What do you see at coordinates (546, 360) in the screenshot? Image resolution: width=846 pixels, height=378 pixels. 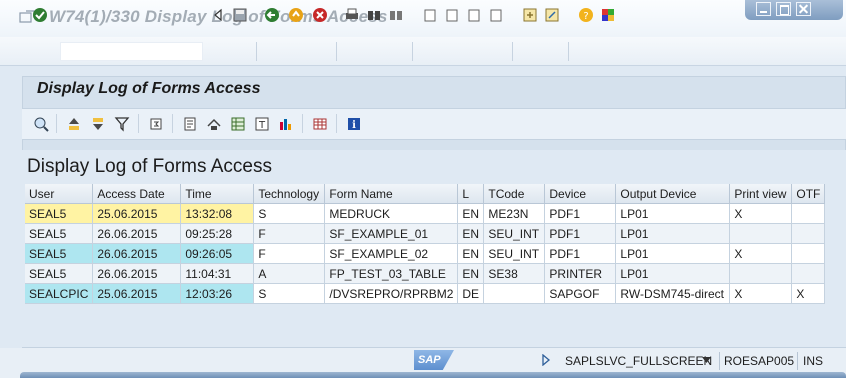 I see `expand-status-icon` at bounding box center [546, 360].